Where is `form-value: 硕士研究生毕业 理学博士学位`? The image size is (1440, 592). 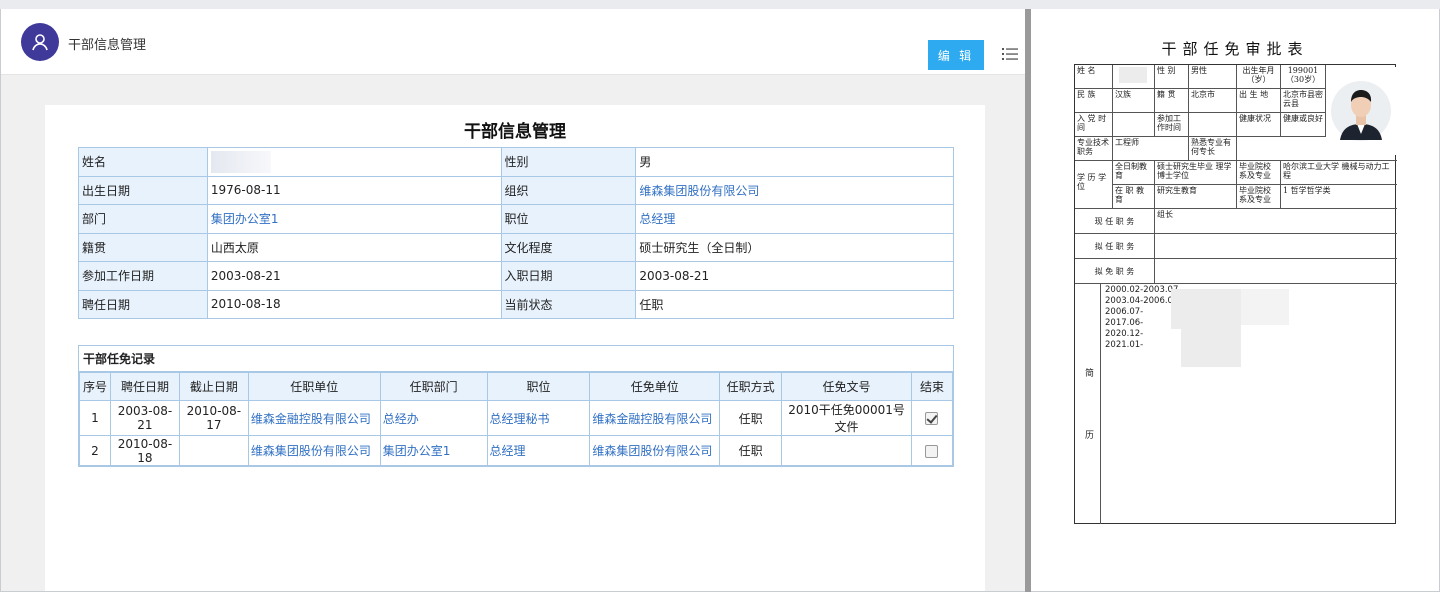 form-value: 硕士研究生毕业 理学博士学位 is located at coordinates (1196, 173).